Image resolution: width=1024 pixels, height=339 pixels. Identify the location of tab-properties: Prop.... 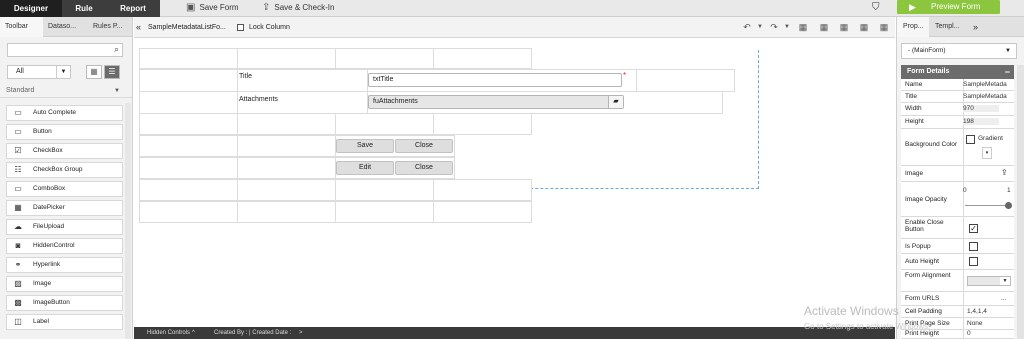
(913, 27).